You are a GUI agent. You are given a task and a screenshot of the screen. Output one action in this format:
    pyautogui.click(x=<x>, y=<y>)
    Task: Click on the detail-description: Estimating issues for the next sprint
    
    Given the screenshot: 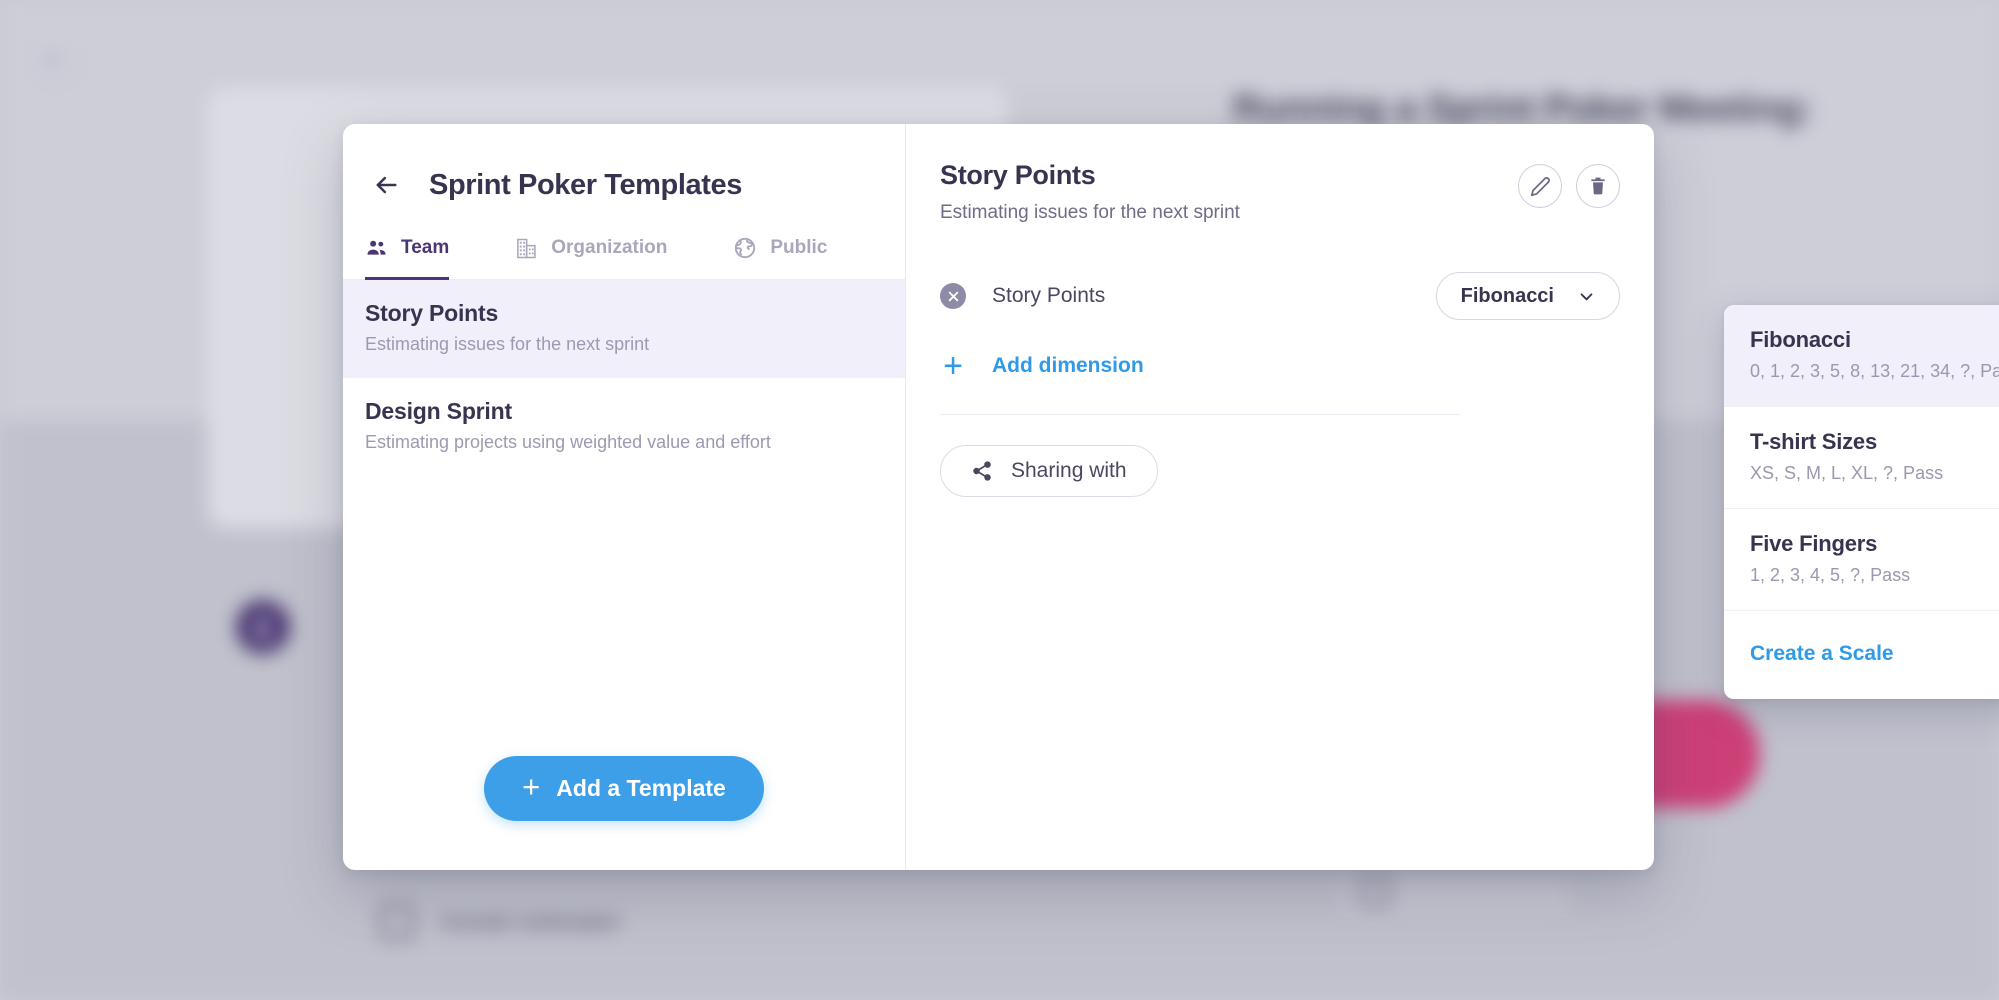 What is the action you would take?
    pyautogui.click(x=1090, y=212)
    